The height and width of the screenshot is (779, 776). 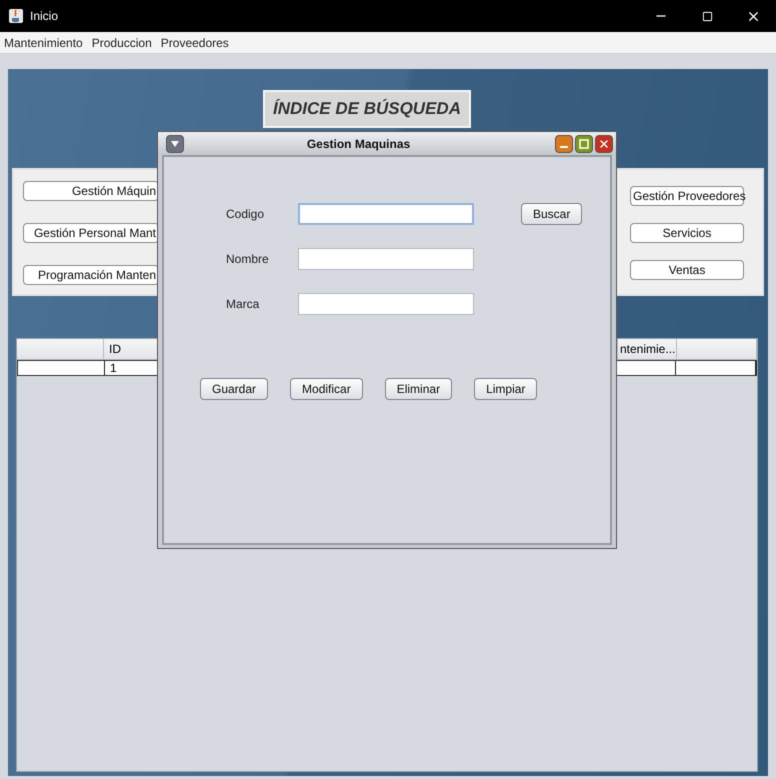 I want to click on caret-icon, so click(x=175, y=143).